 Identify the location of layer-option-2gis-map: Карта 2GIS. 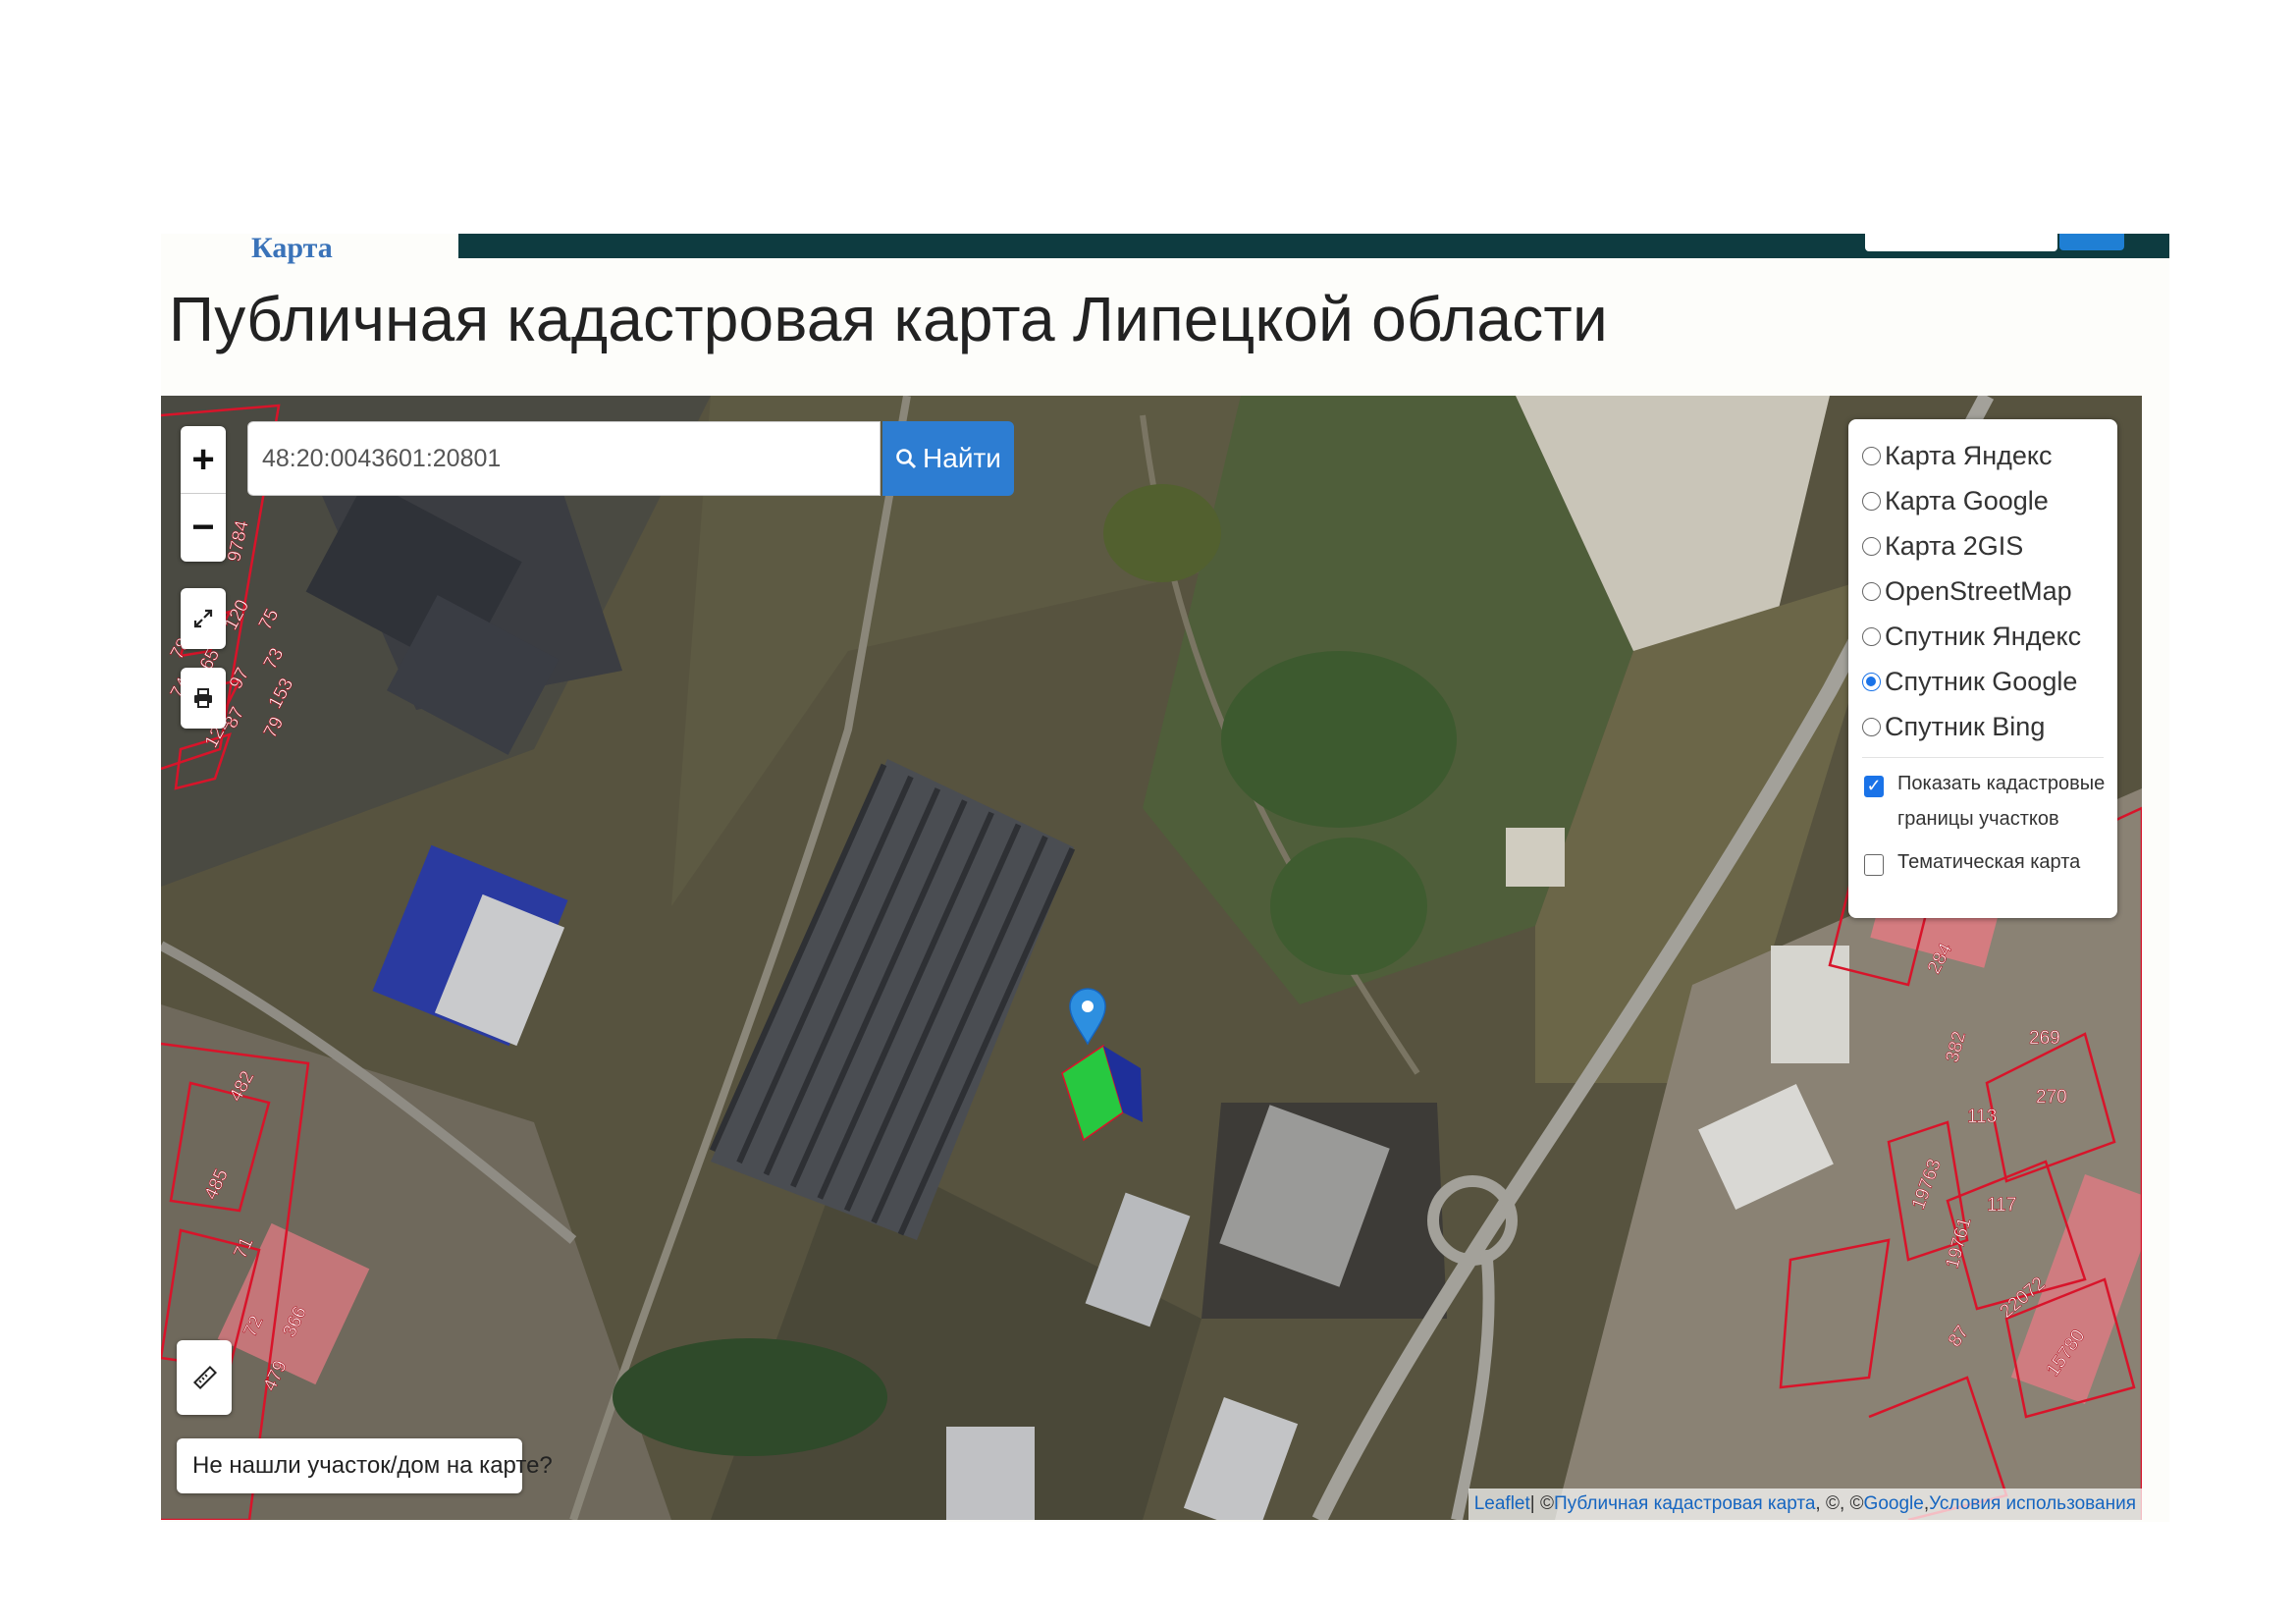
(1989, 545).